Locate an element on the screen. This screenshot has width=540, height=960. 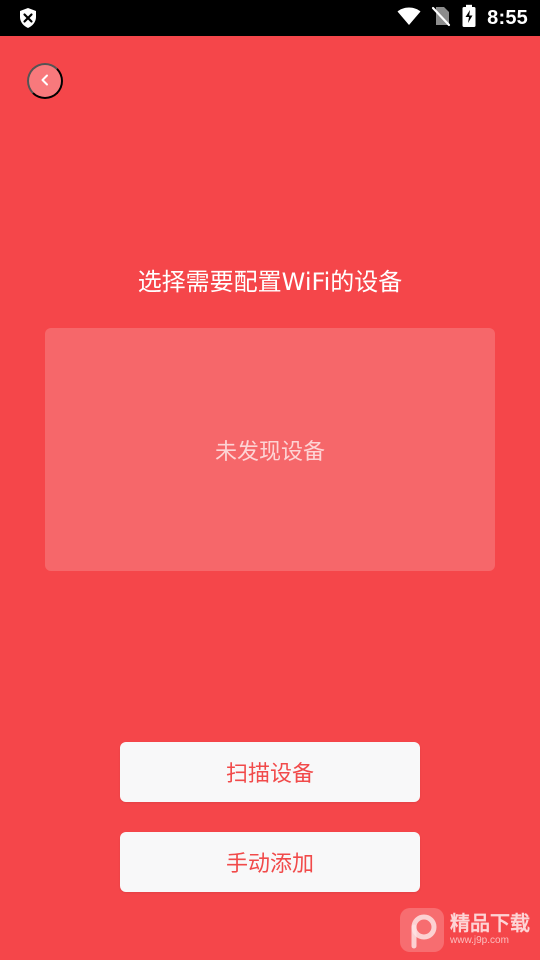
watermark-main-text: 精品下载 is located at coordinates (490, 924).